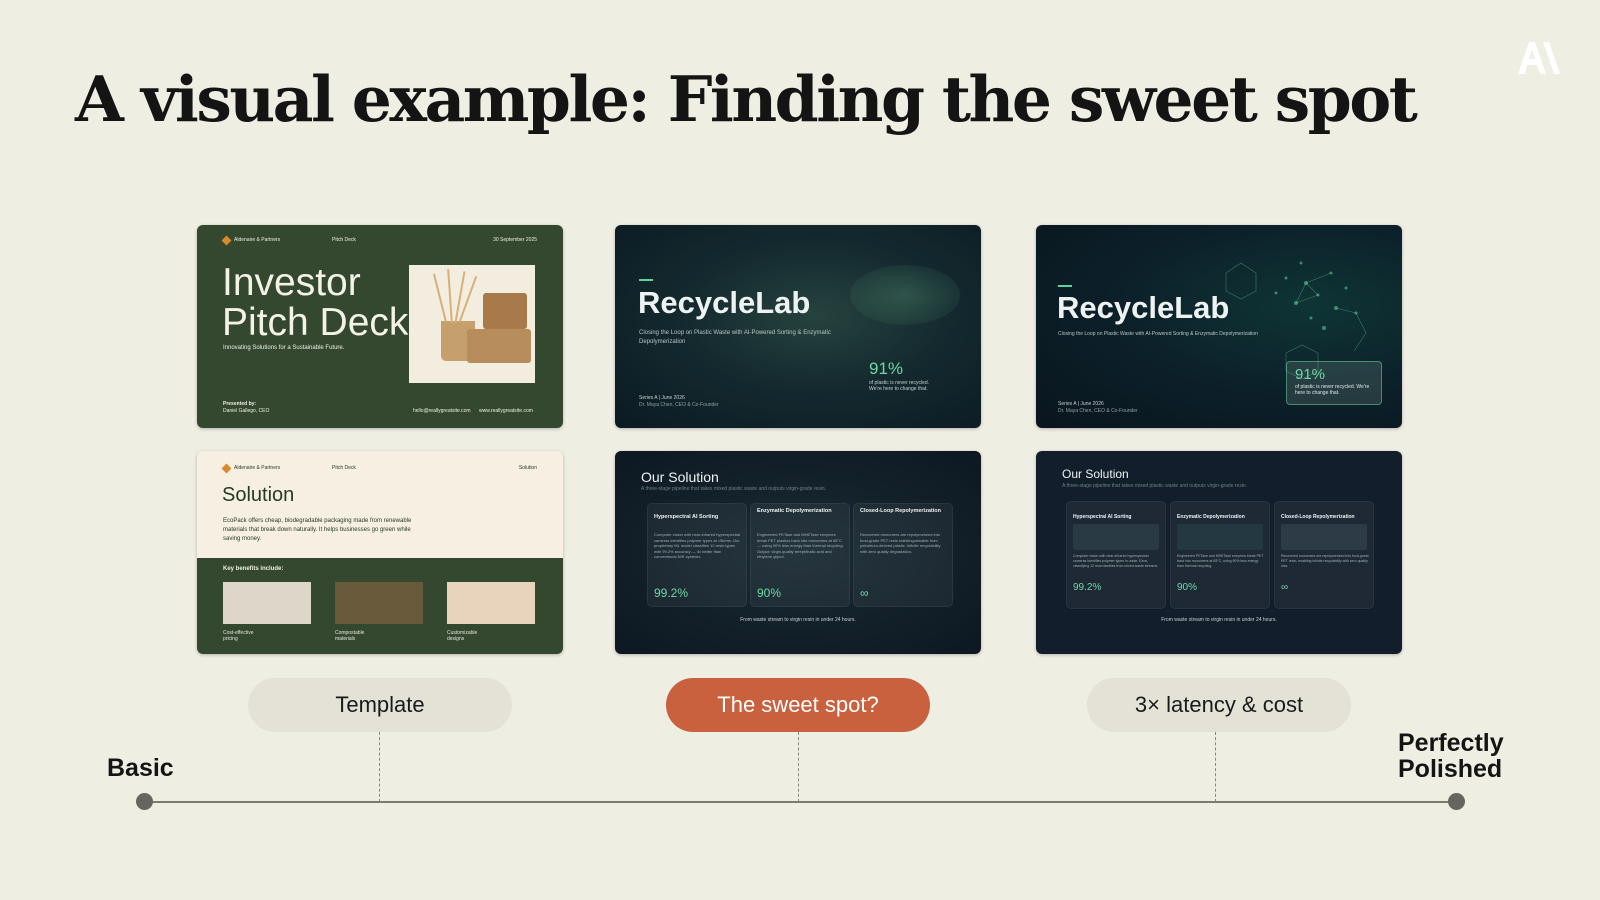  What do you see at coordinates (350, 636) in the screenshot?
I see `benefit-caption: Compostable materials` at bounding box center [350, 636].